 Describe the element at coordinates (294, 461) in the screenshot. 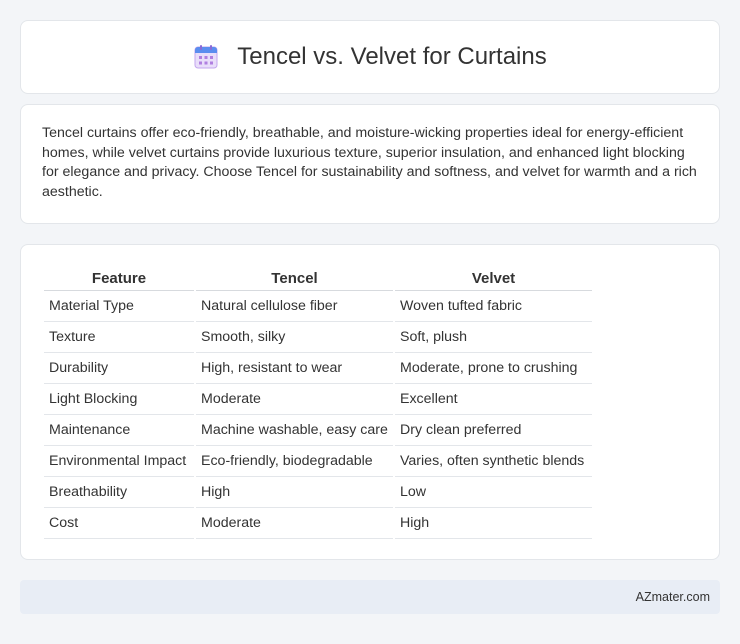

I see `tencel-cell: Eco-friendly, biodegradable` at that location.